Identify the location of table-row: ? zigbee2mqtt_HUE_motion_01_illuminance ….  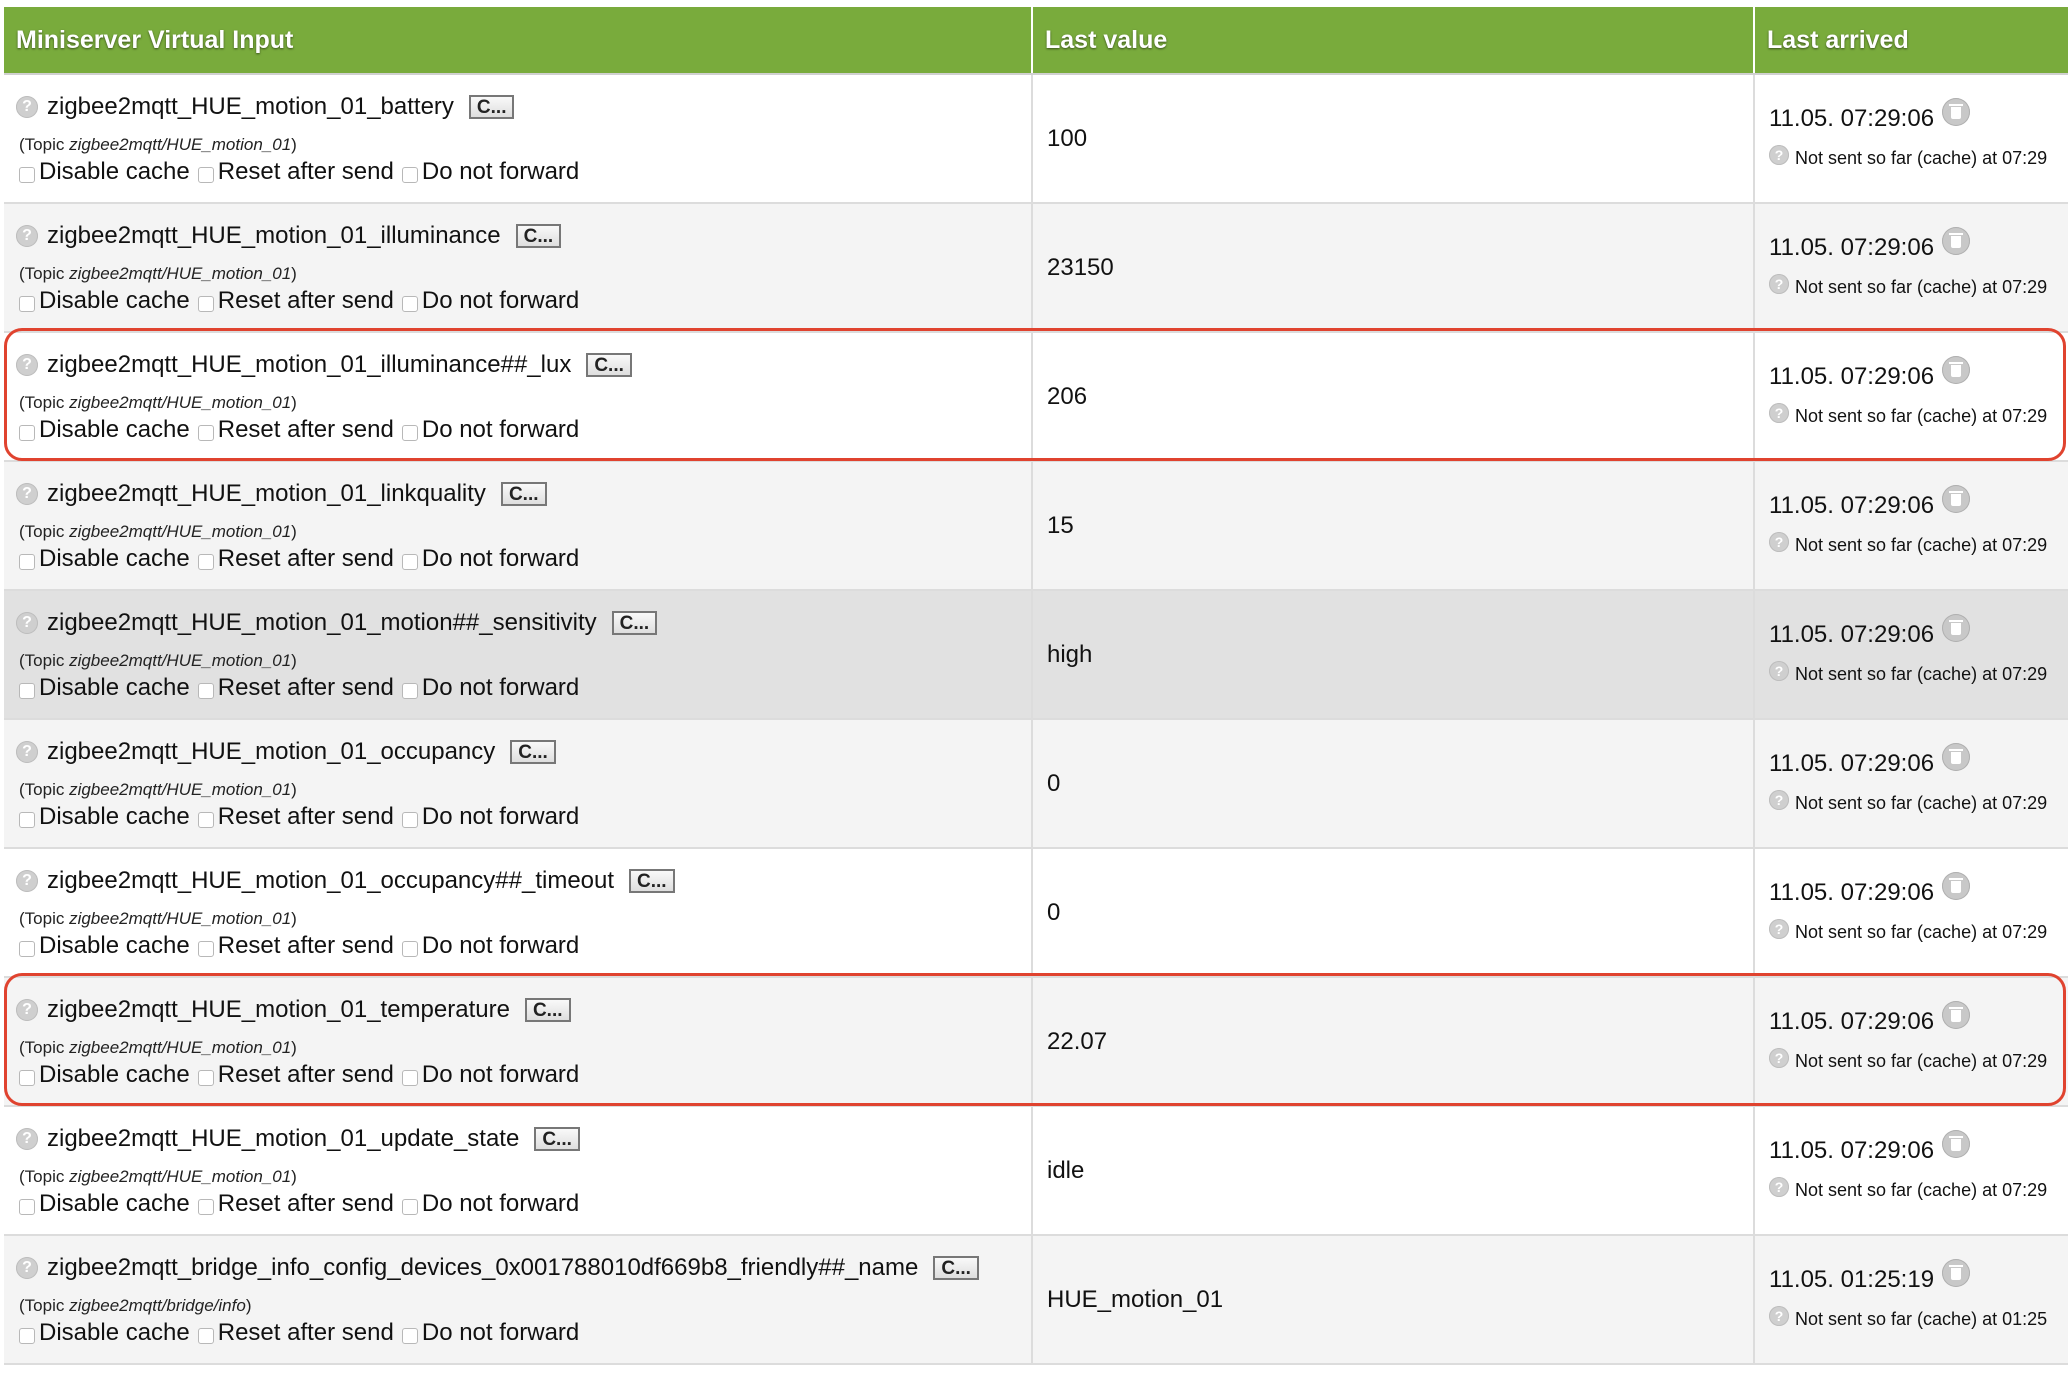
(1036, 268).